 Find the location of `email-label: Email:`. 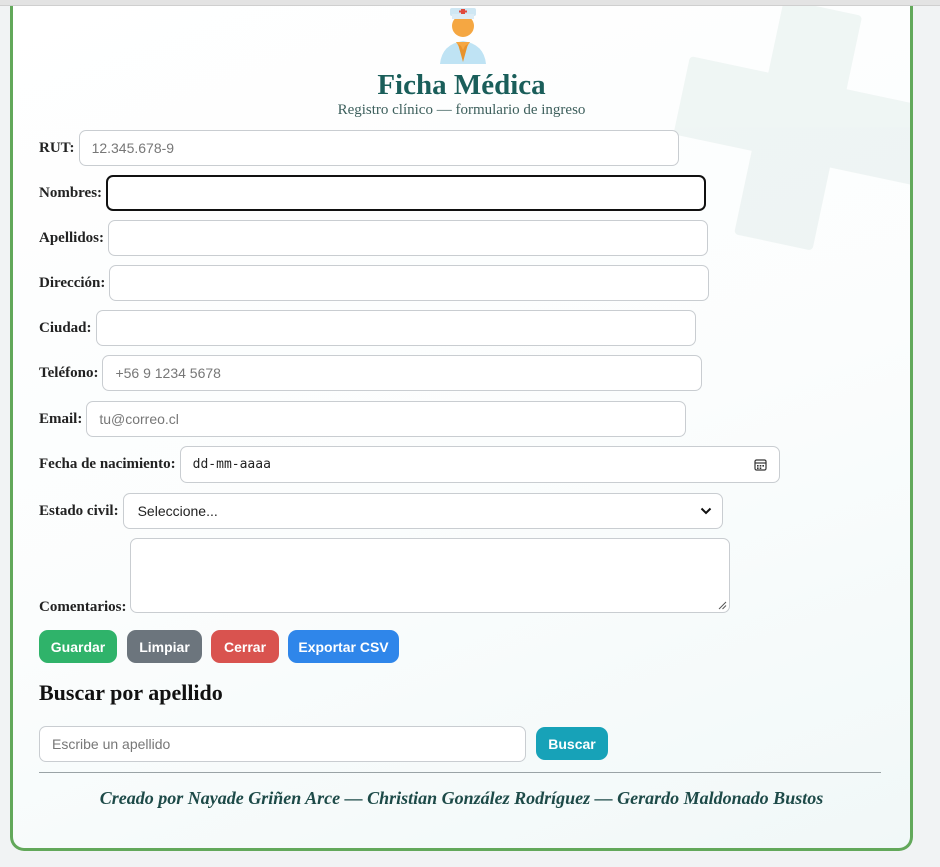

email-label: Email: is located at coordinates (61, 418).